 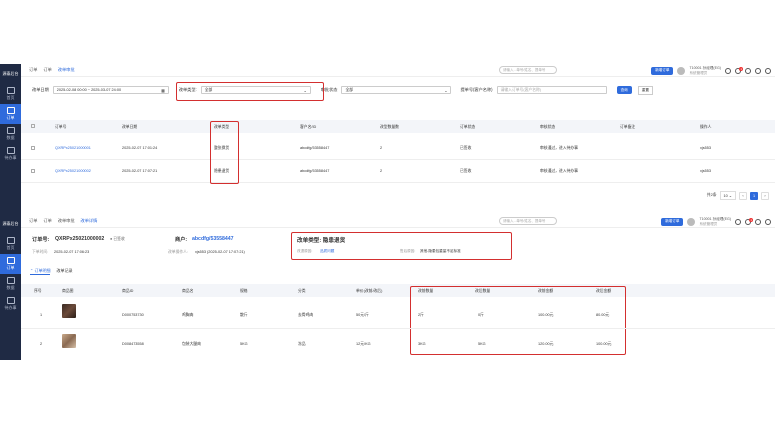 What do you see at coordinates (73, 171) in the screenshot?
I see `order-link: QXRPx25021000002` at bounding box center [73, 171].